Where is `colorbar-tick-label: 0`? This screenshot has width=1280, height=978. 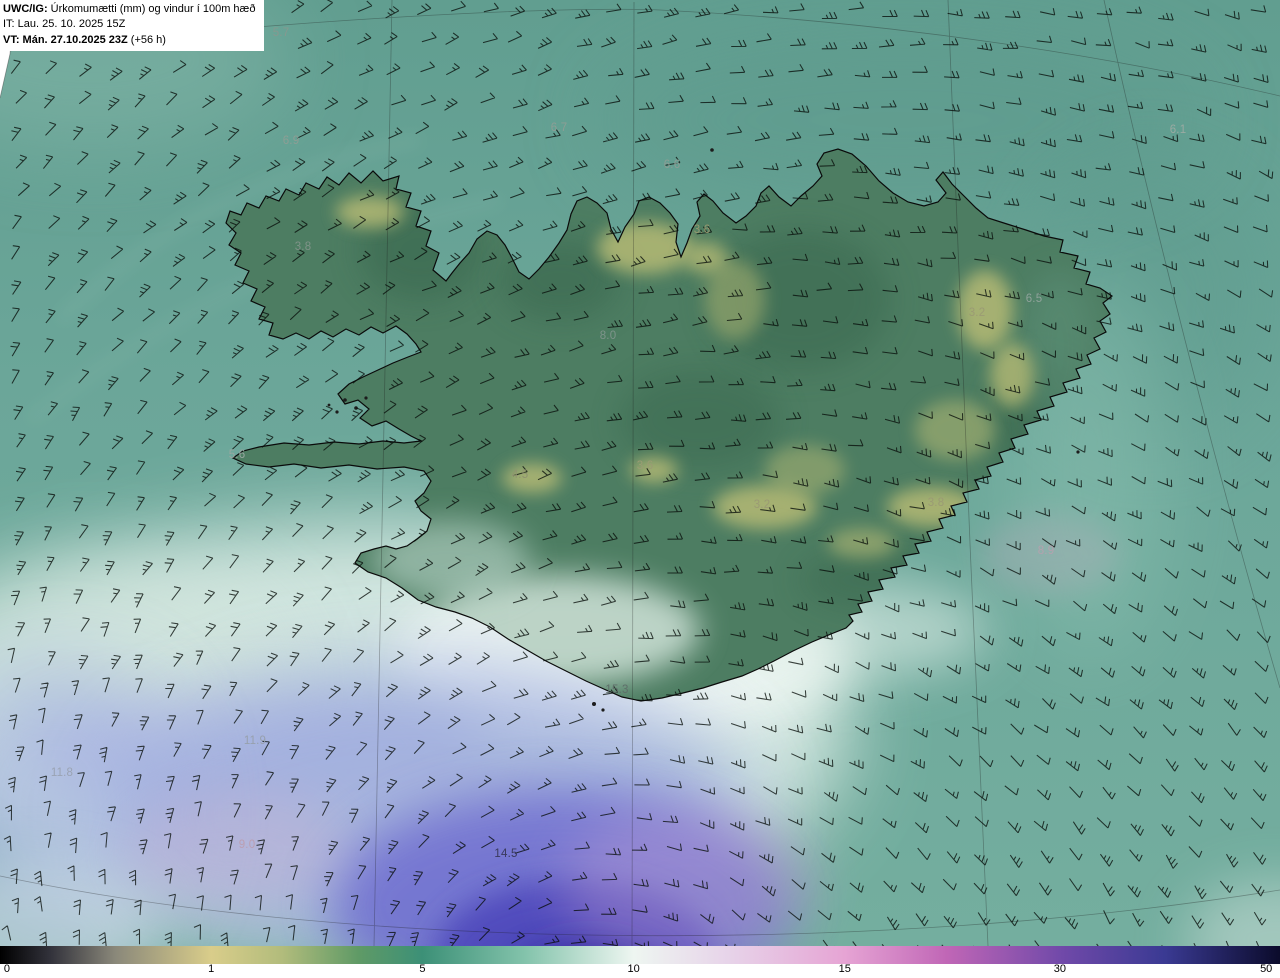
colorbar-tick-label: 0 is located at coordinates (6, 969).